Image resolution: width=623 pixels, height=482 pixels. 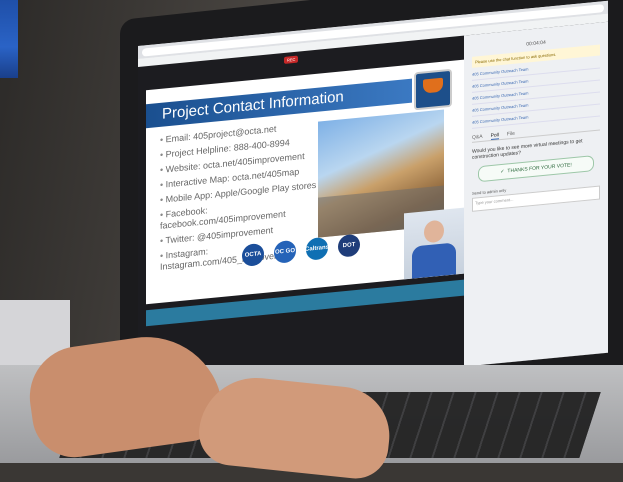 I want to click on dot-logo-icon: DOT, so click(x=349, y=245).